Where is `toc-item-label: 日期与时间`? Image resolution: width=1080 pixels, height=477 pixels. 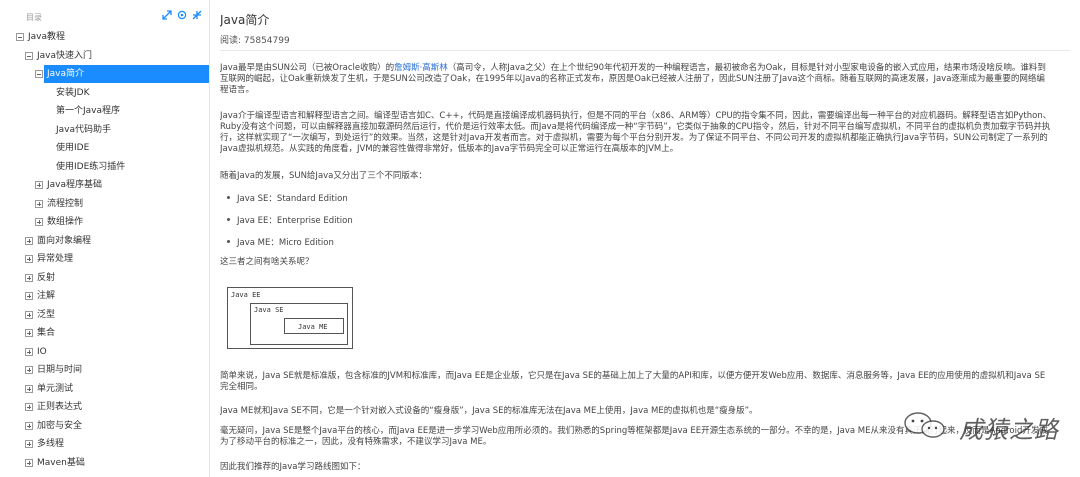
toc-item-label: 日期与时间 is located at coordinates (60, 370).